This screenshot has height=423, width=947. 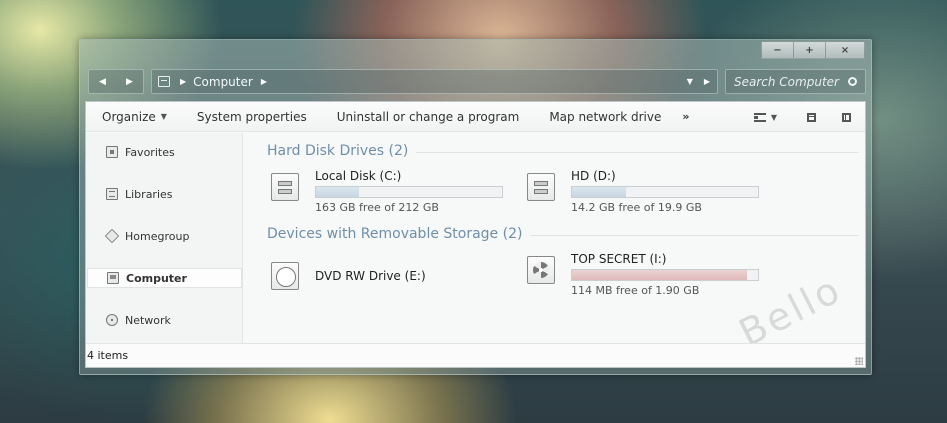 I want to click on back-button: ◀, so click(x=102, y=81).